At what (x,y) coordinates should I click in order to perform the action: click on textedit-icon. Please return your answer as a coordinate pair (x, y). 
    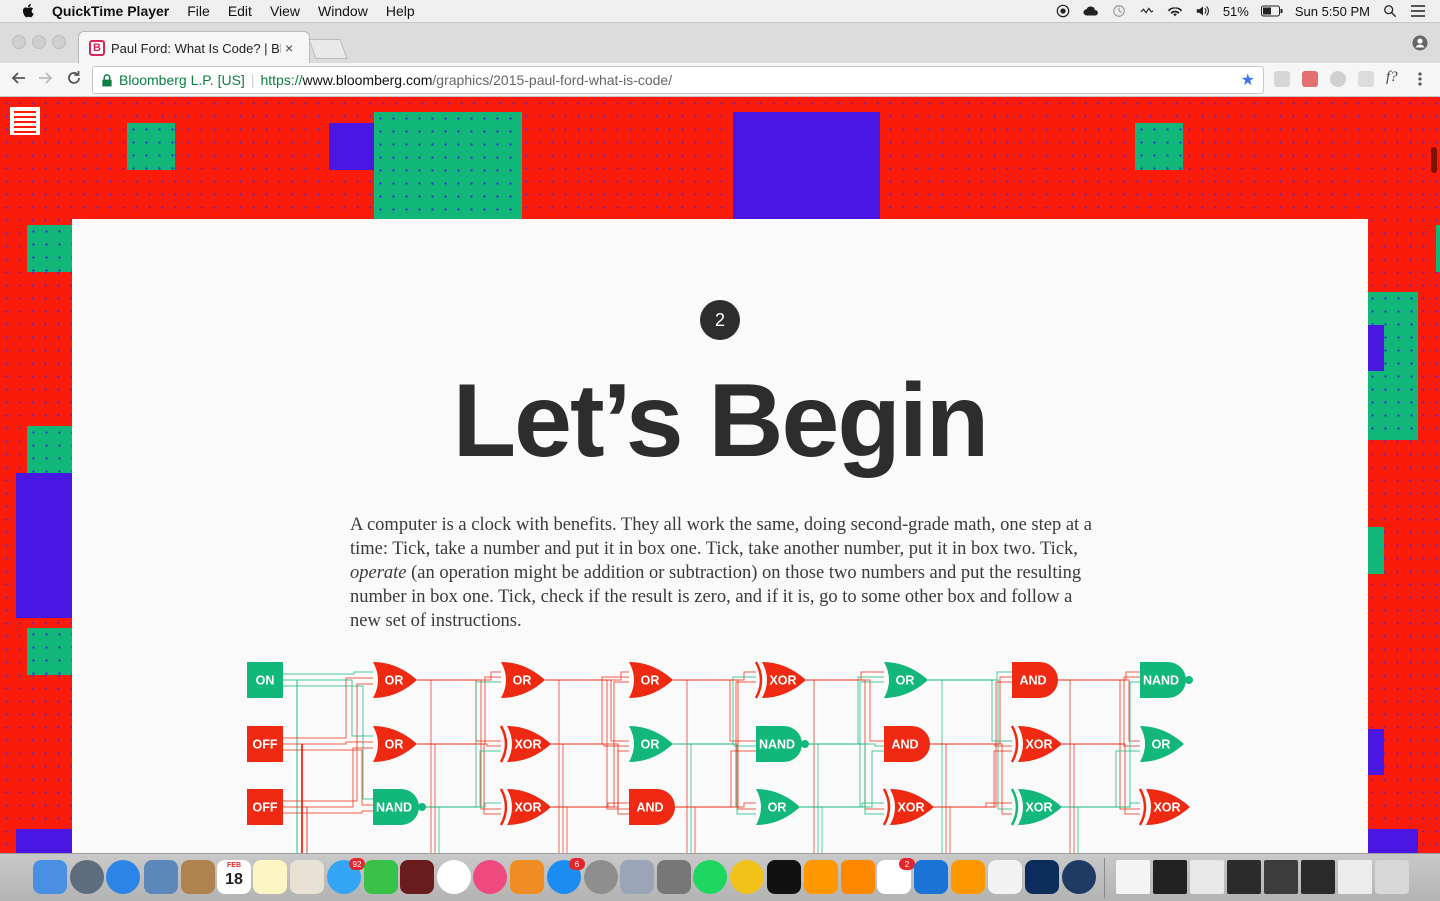
    Looking at the image, I should click on (1005, 877).